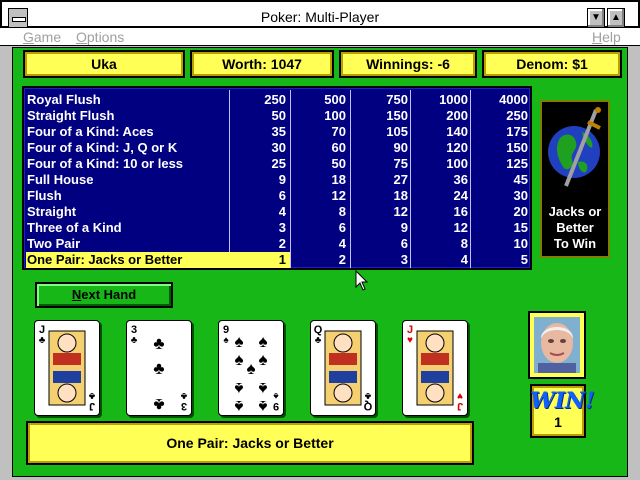 The height and width of the screenshot is (480, 640). I want to click on pay-table-payout: 250, so click(517, 115).